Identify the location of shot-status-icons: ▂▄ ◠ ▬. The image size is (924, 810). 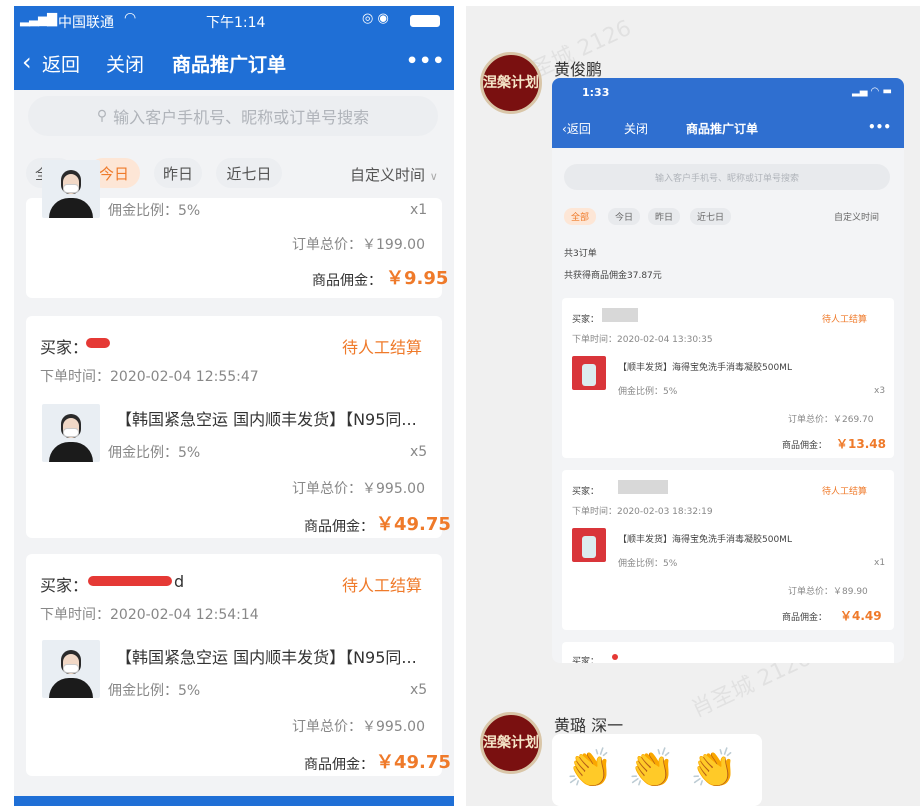
(872, 91).